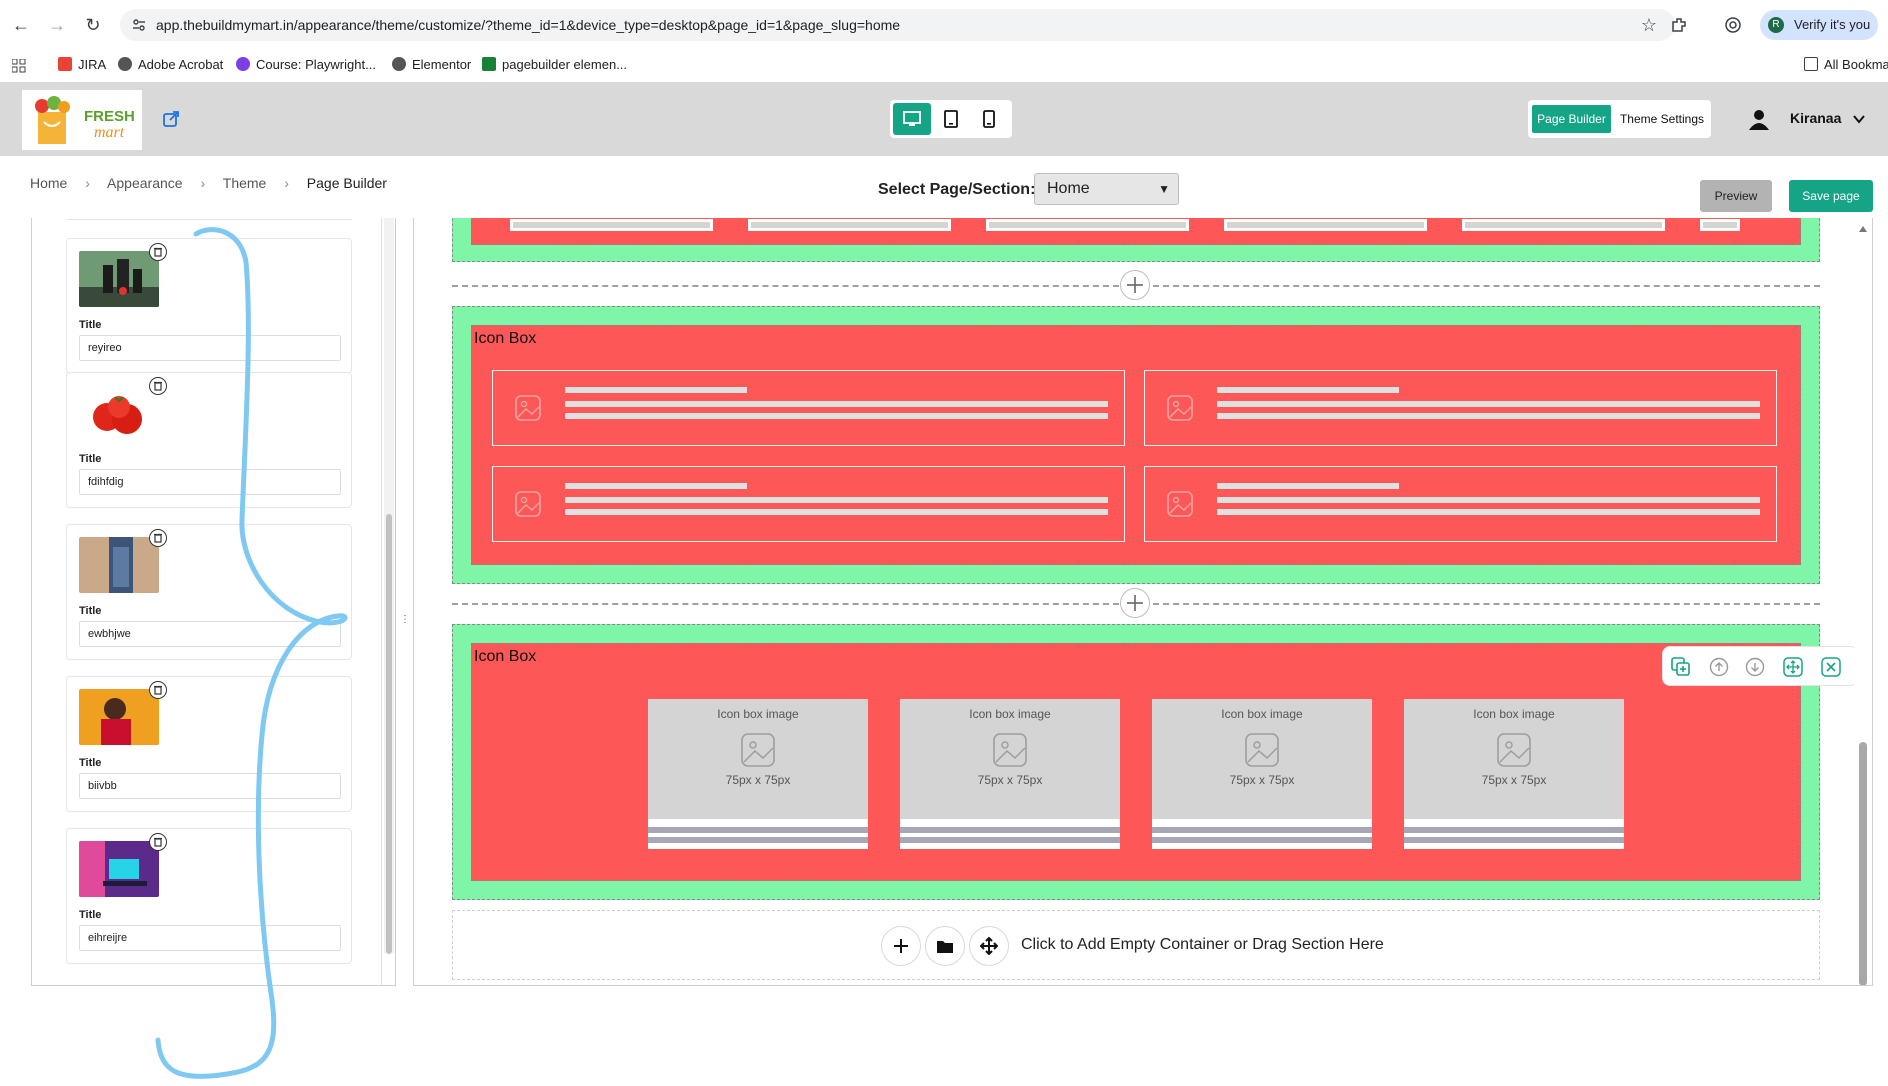 The width and height of the screenshot is (1888, 1086). What do you see at coordinates (1815, 118) in the screenshot?
I see `user-name: Kiranaa` at bounding box center [1815, 118].